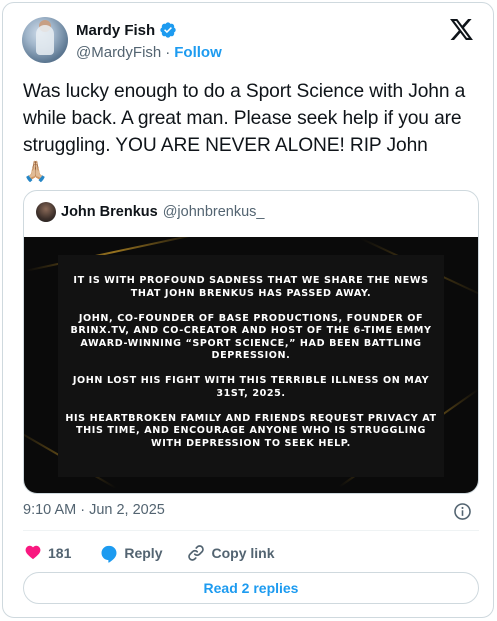 This screenshot has height=621, width=497. Describe the element at coordinates (196, 553) in the screenshot. I see `link-icon` at that location.